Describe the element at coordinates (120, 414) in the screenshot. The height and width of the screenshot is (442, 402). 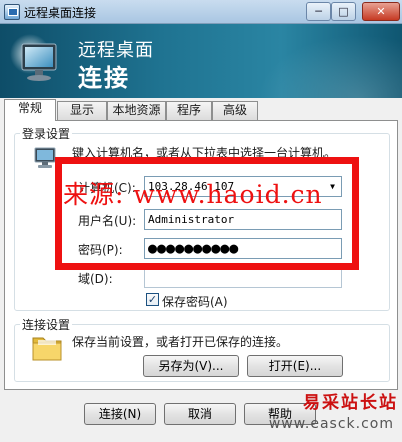
I see `connect-button: 连接(N)` at that location.